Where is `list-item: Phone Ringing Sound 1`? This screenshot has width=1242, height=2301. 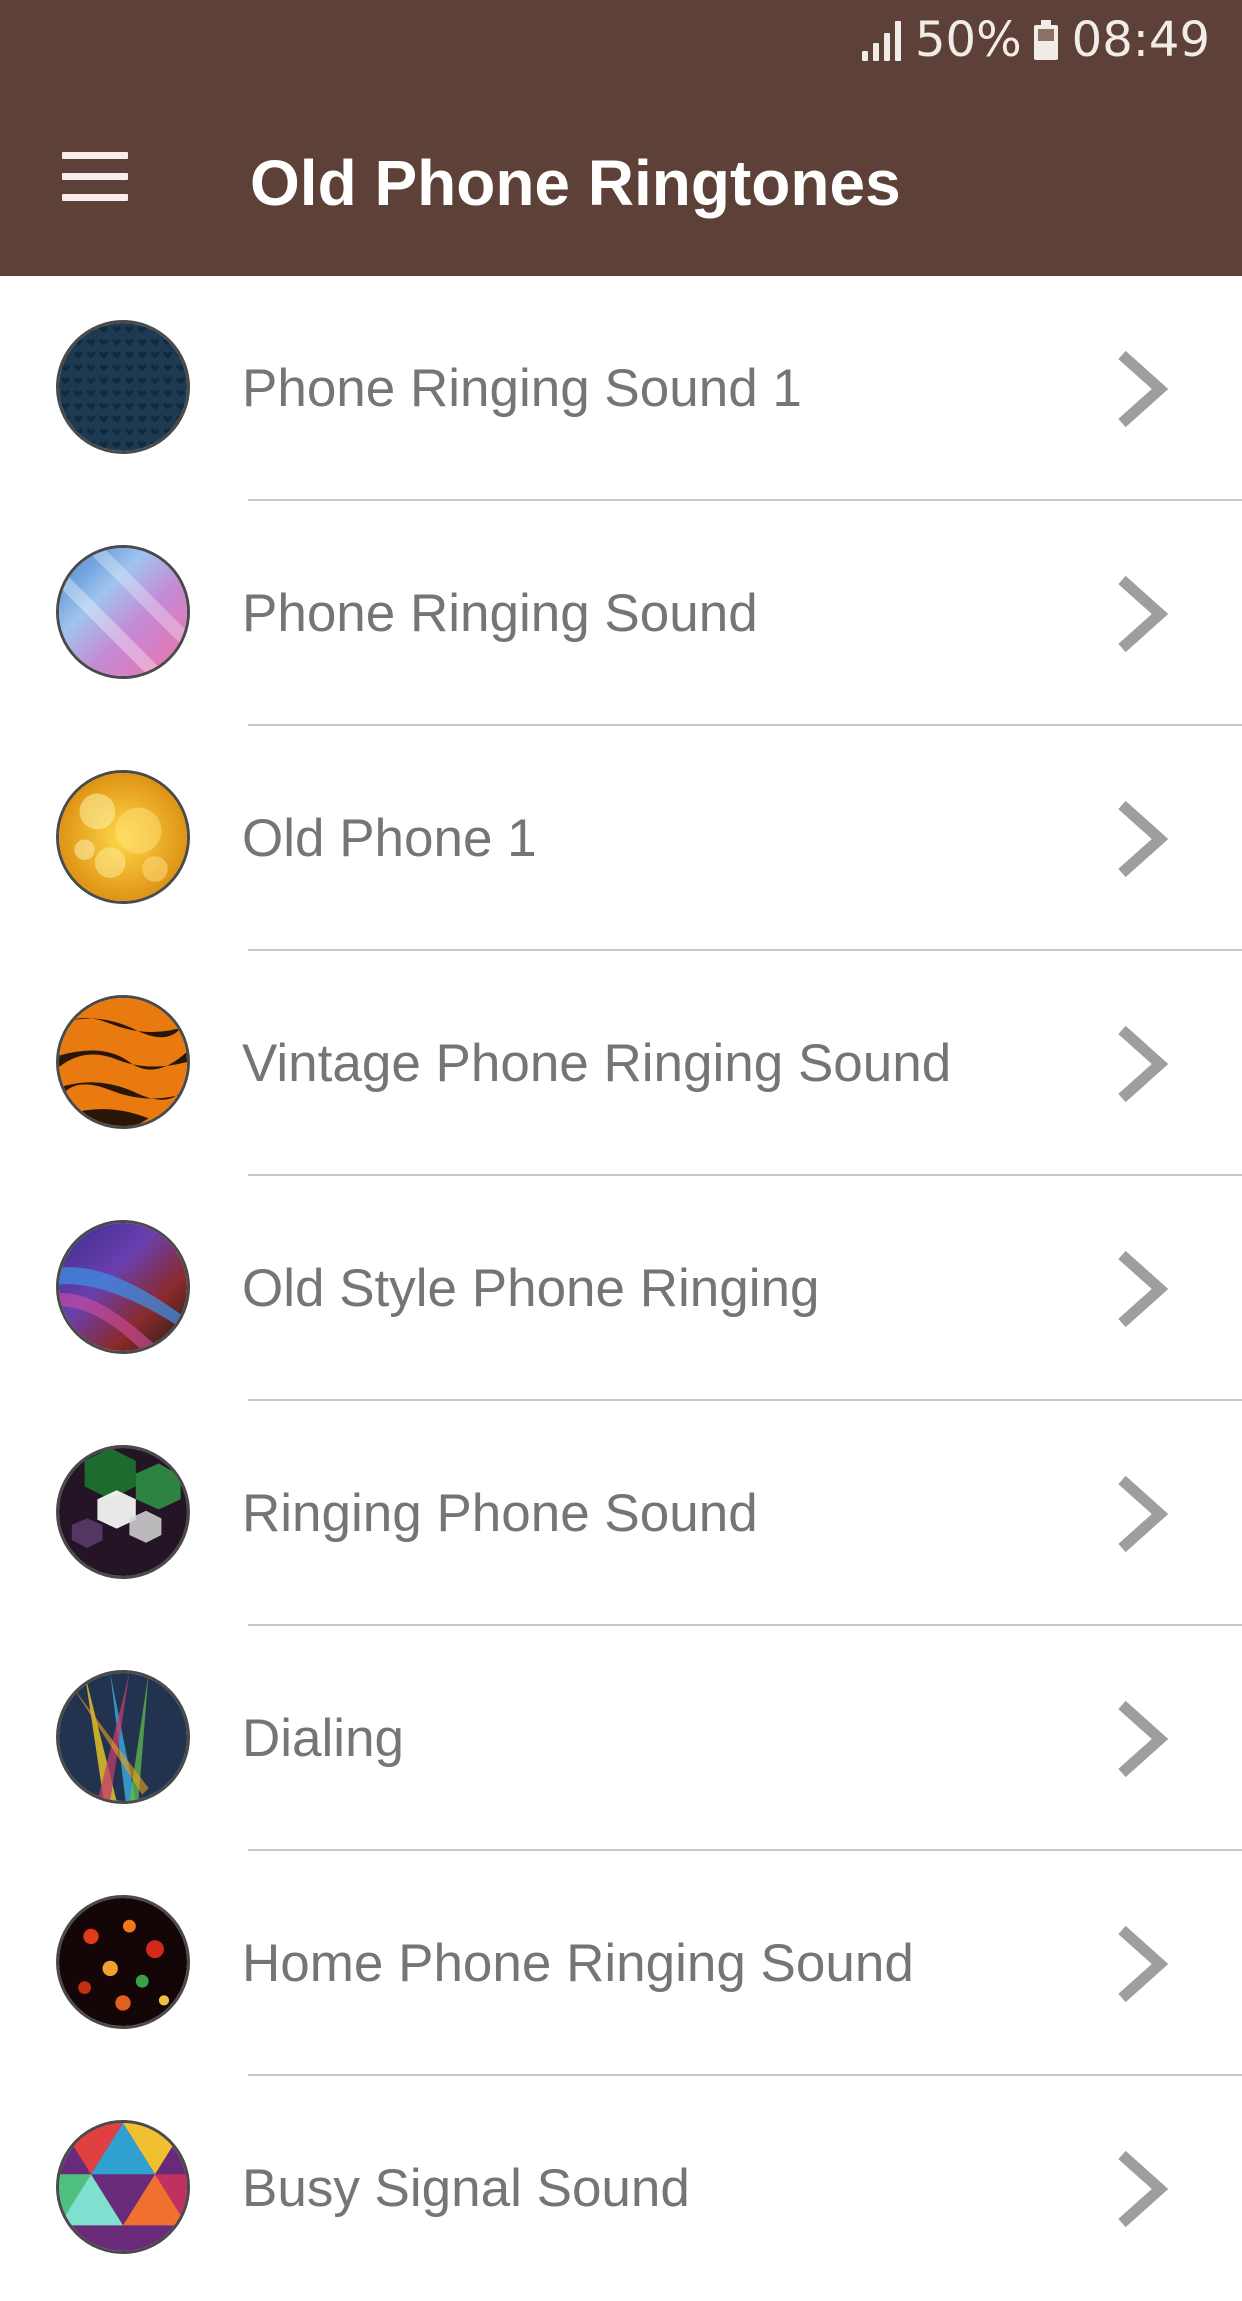
list-item: Phone Ringing Sound 1 is located at coordinates (621, 388).